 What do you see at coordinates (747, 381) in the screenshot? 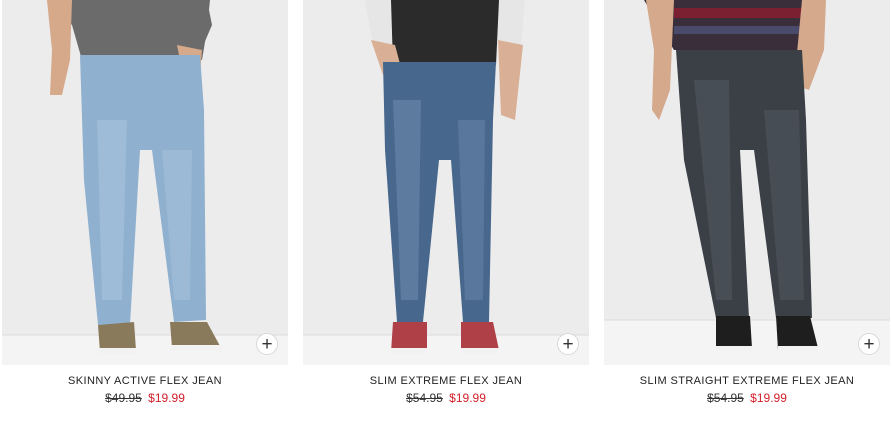
I see `product-title: SLIM STRAIGHT EXTREME FLEX JEAN` at bounding box center [747, 381].